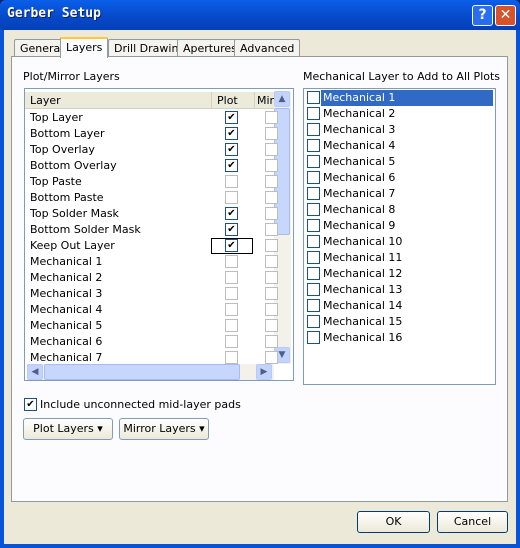 The height and width of the screenshot is (548, 520). What do you see at coordinates (151, 326) in the screenshot?
I see `table-row: Mechanical 5` at bounding box center [151, 326].